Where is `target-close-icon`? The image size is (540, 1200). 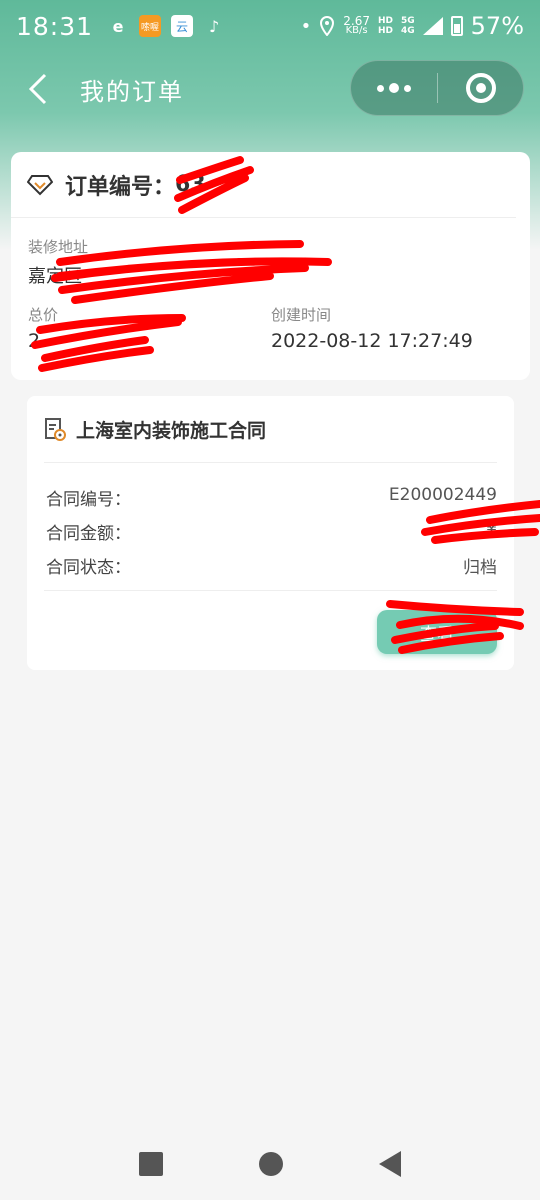 target-close-icon is located at coordinates (480, 88).